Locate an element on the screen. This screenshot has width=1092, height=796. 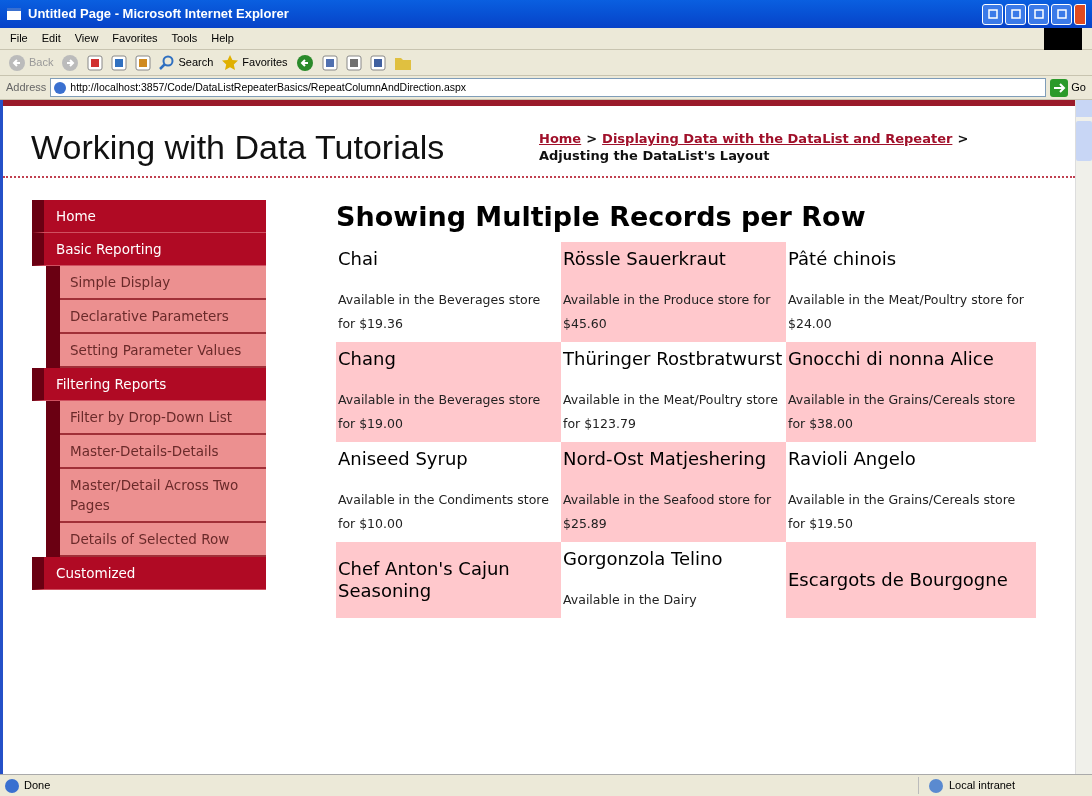
restore-button is located at coordinates (1015, 14).